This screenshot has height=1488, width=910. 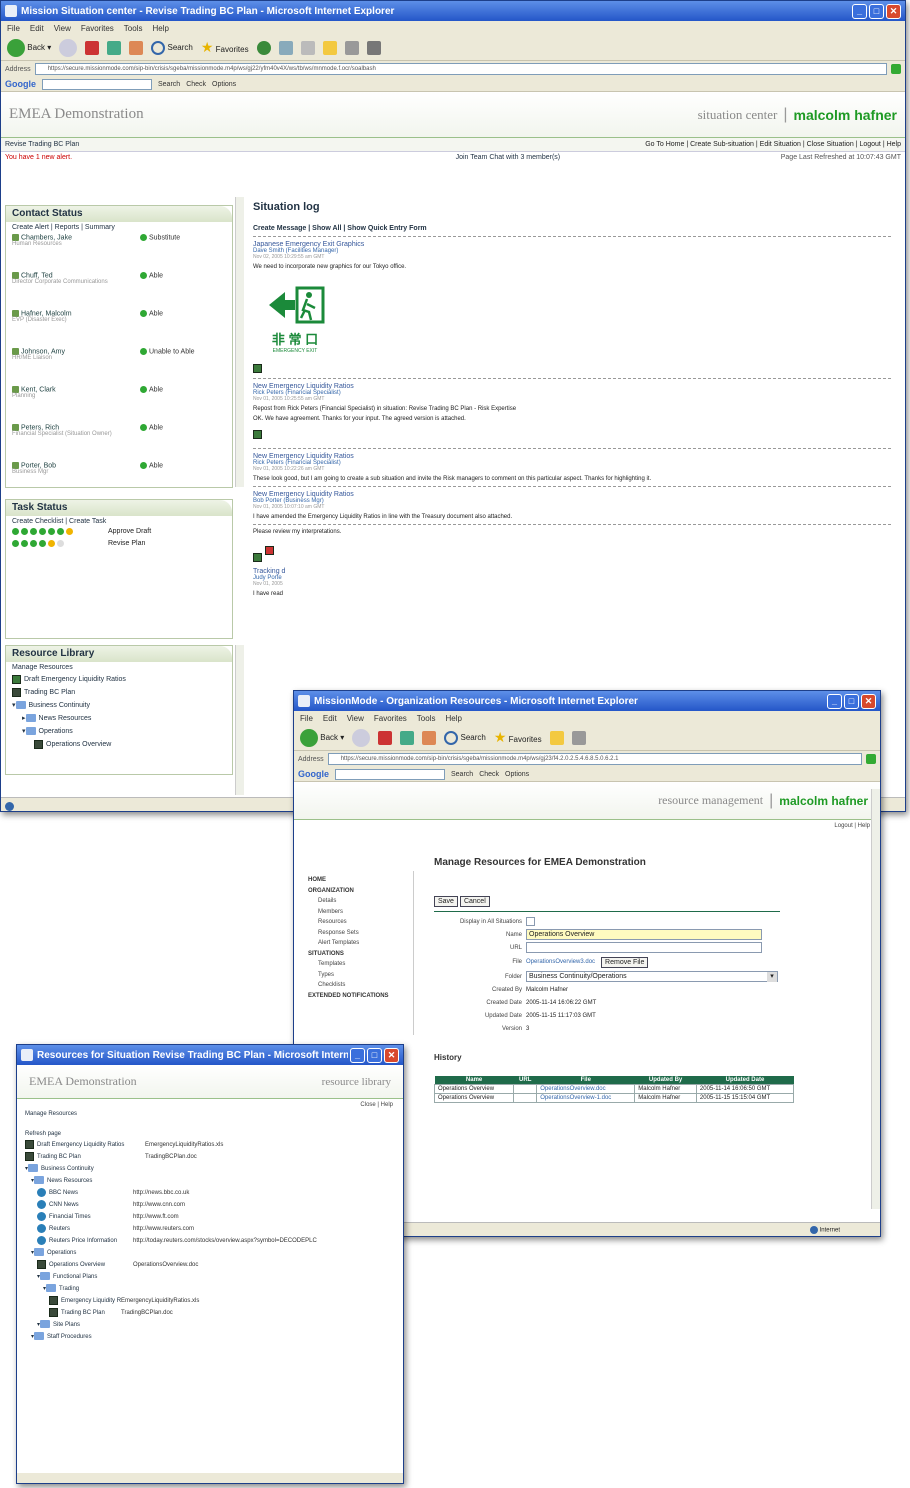 What do you see at coordinates (360, 922) in the screenshot?
I see `nav-item: Resources` at bounding box center [360, 922].